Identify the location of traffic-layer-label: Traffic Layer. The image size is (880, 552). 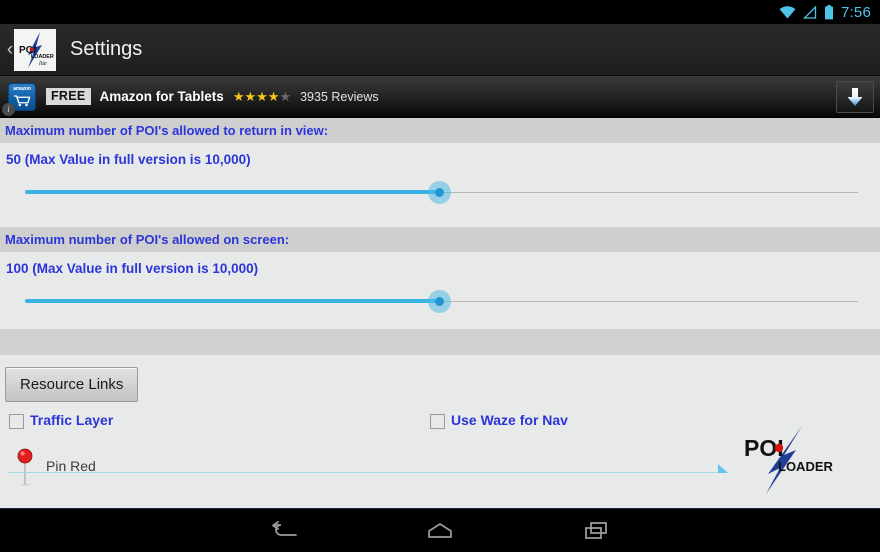
(71, 420).